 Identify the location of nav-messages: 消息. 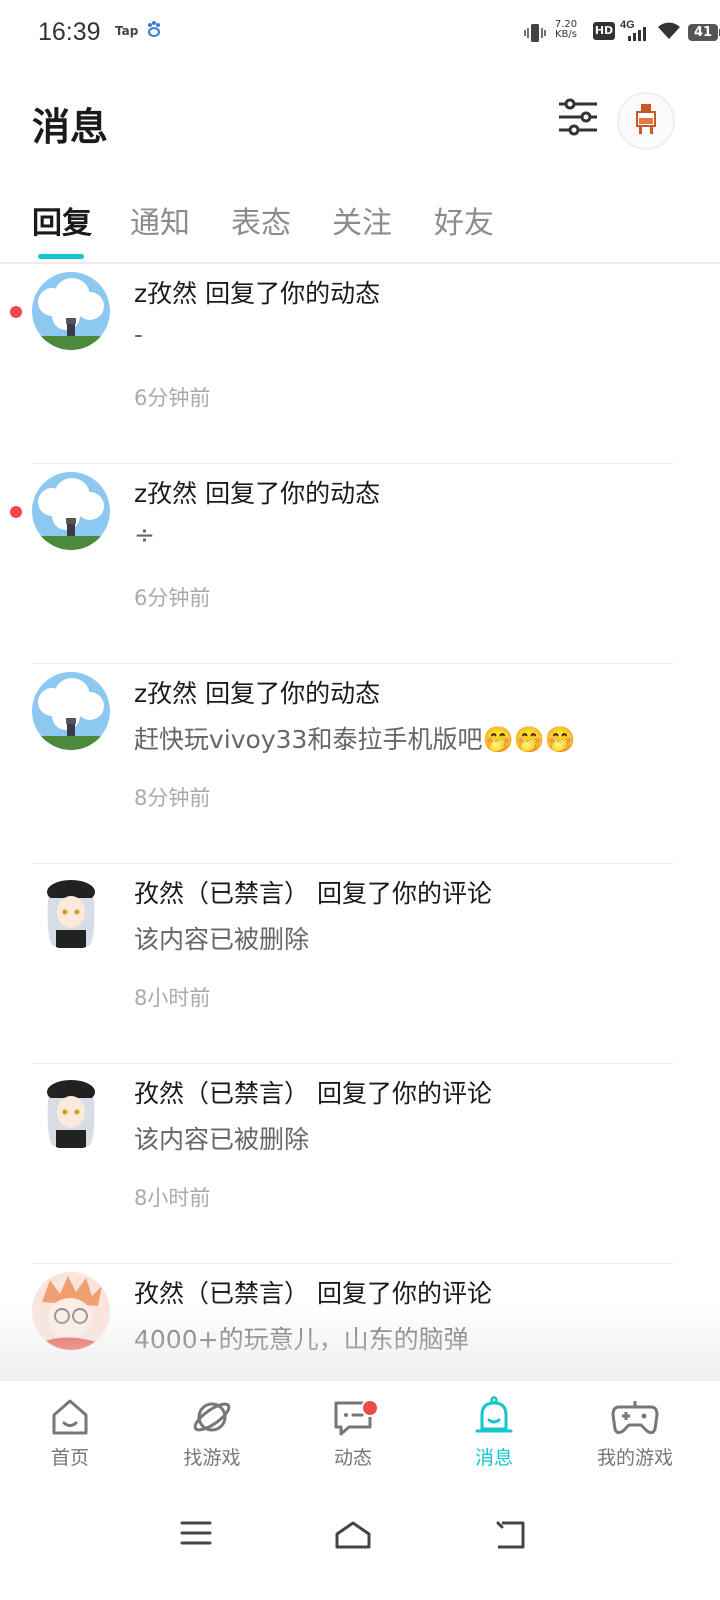
(494, 1432).